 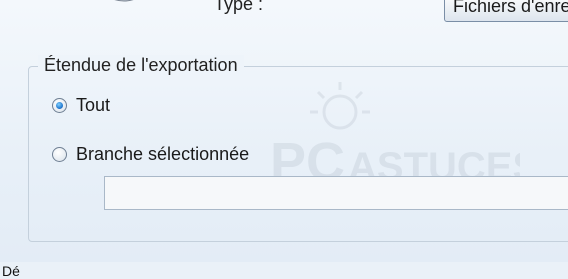 What do you see at coordinates (141, 65) in the screenshot?
I see `export-range-title: Étendue de l'exportation` at bounding box center [141, 65].